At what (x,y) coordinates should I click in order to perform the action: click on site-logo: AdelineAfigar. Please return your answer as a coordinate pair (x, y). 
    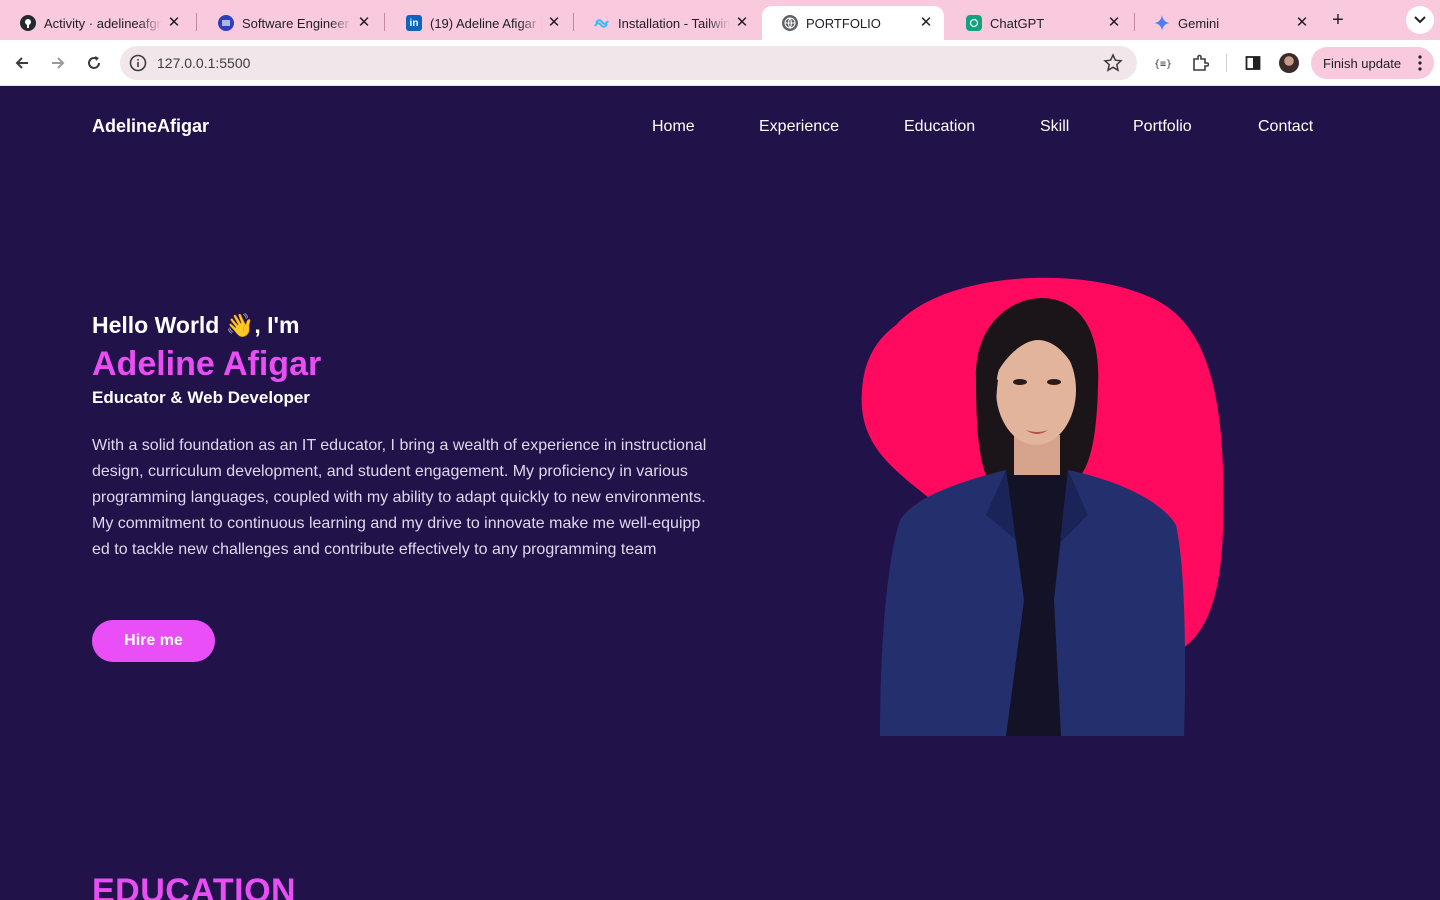
    Looking at the image, I should click on (150, 126).